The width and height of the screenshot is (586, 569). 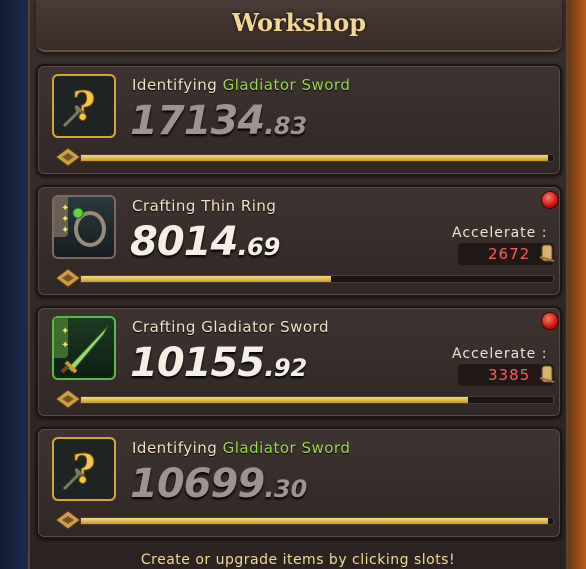 I want to click on timer-decimal: 83, so click(x=290, y=126).